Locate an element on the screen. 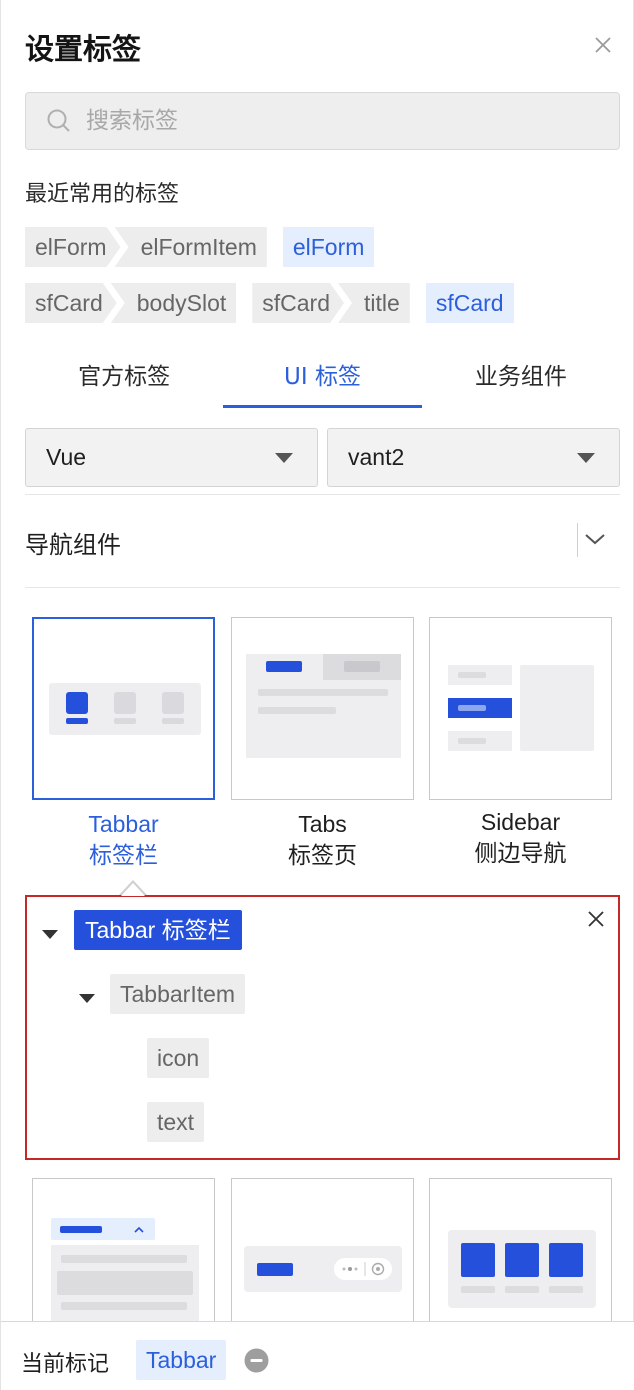 This screenshot has width=634, height=1390. tag-chip: sfCard is located at coordinates (469, 303).